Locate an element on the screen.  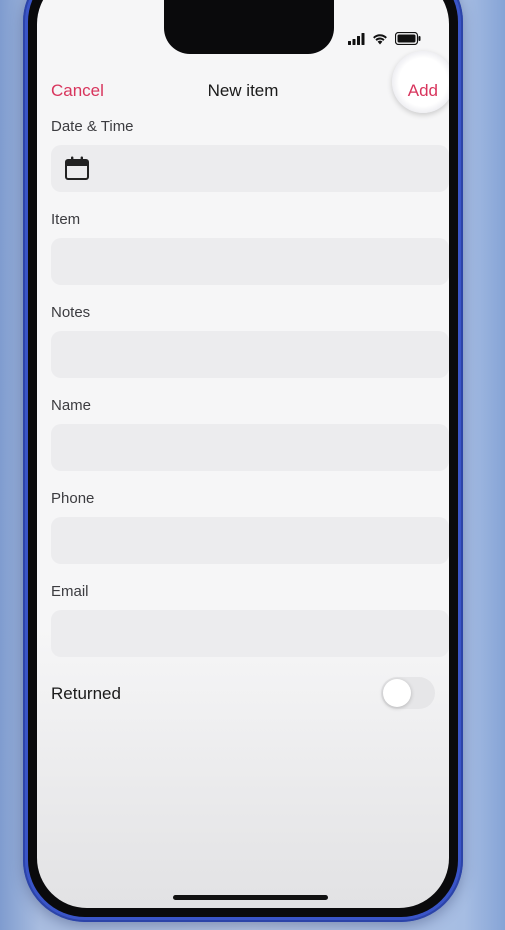
home-indicator is located at coordinates (250, 897).